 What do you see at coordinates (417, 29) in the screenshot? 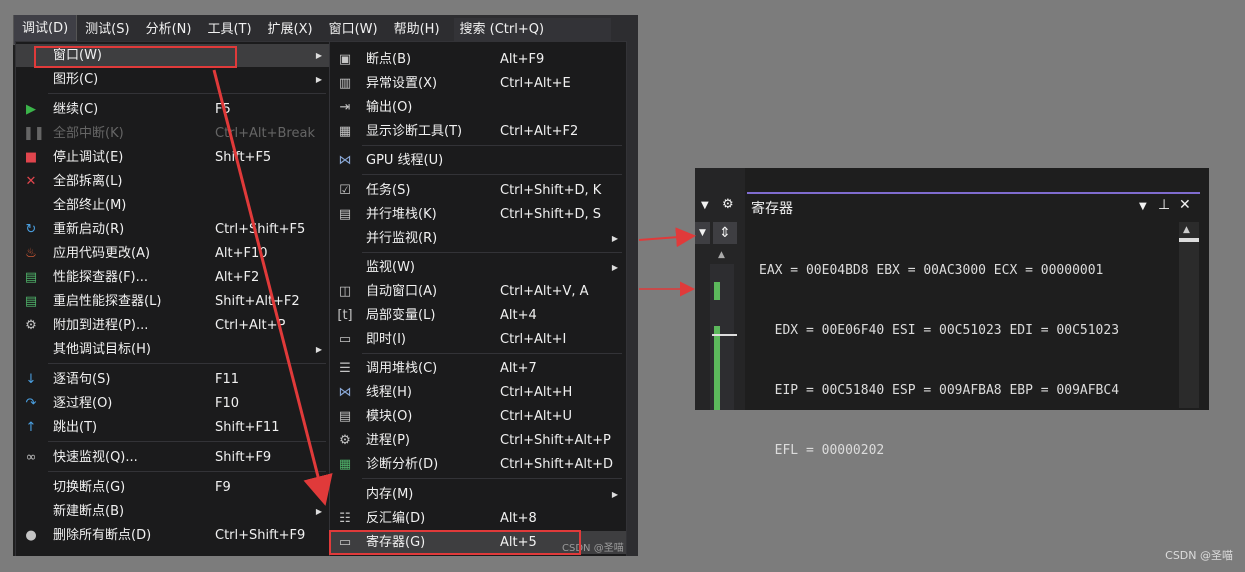
I see `menu-help: 帮助(H)` at bounding box center [417, 29].